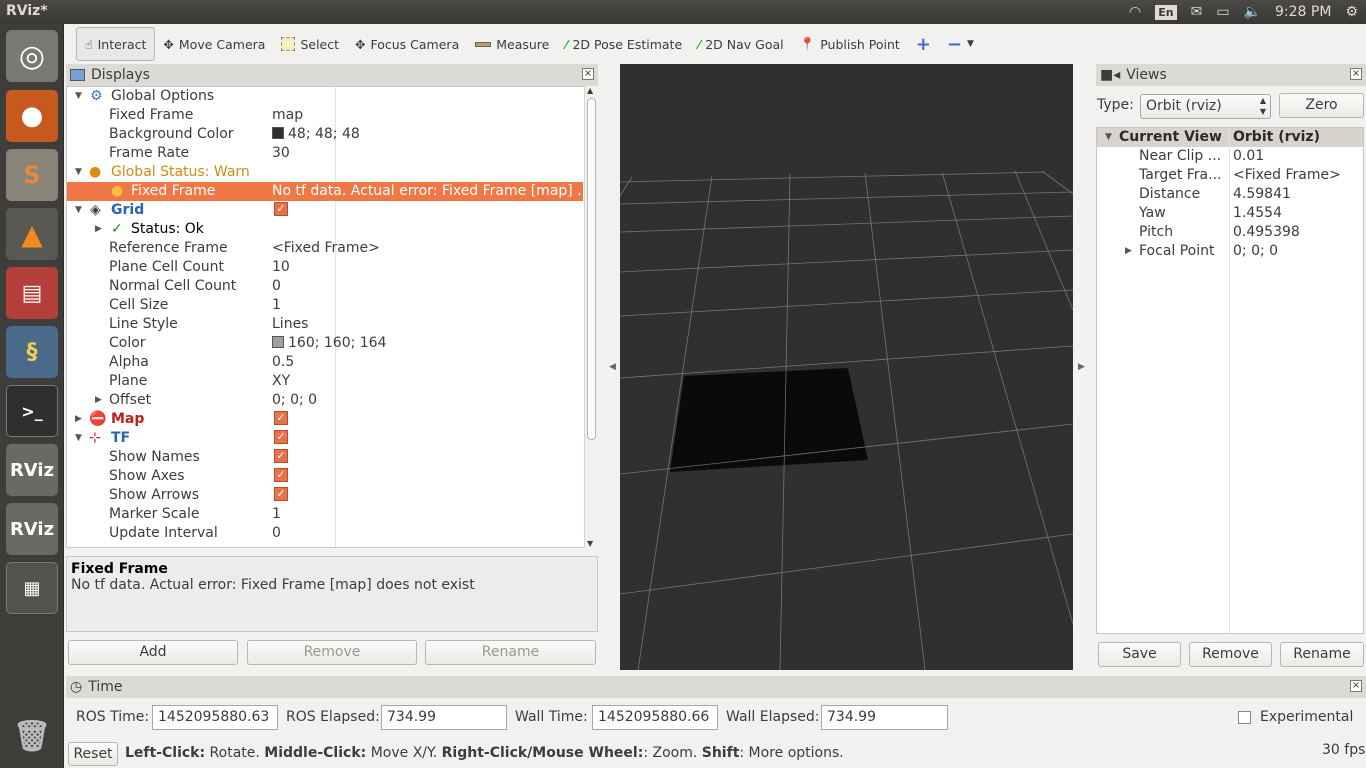  What do you see at coordinates (325, 248) in the screenshot?
I see `tree-row: Reference Frame <Fixed Frame>` at bounding box center [325, 248].